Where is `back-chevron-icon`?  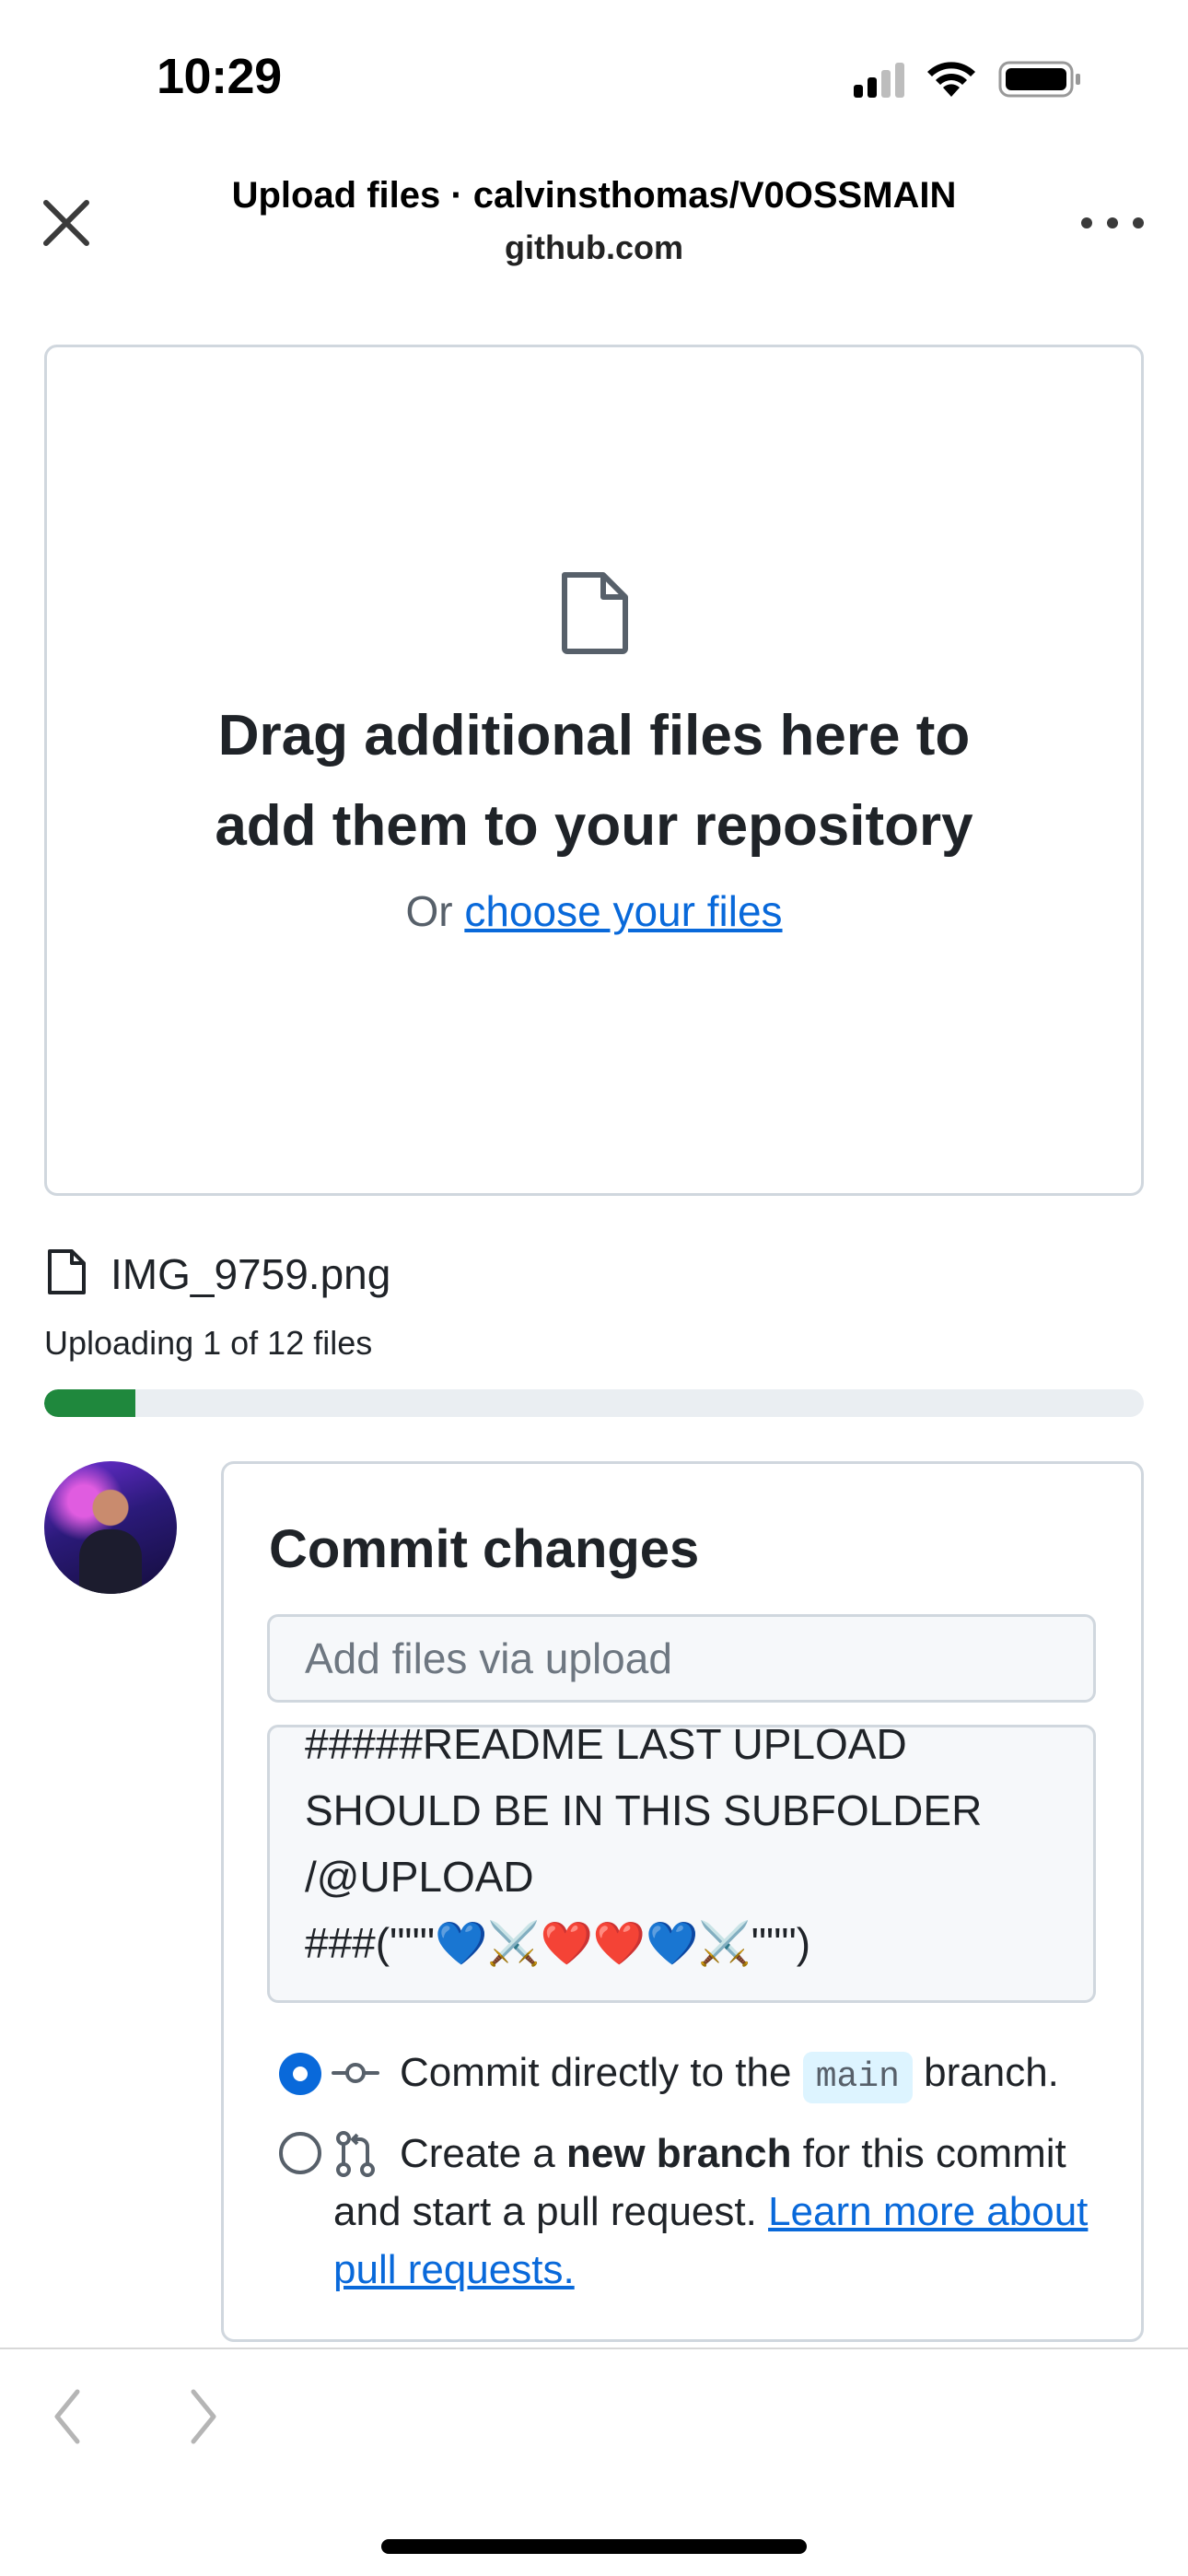
back-chevron-icon is located at coordinates (67, 2416).